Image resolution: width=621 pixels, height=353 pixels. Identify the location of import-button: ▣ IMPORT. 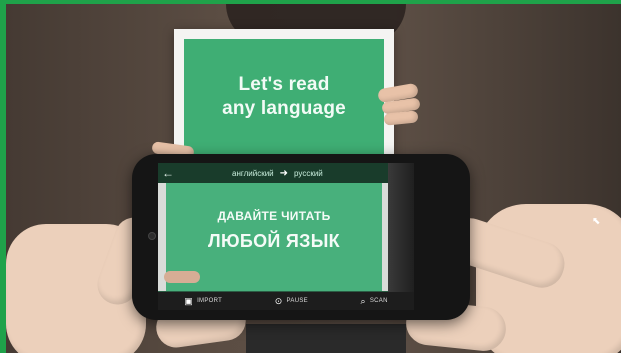
(203, 301).